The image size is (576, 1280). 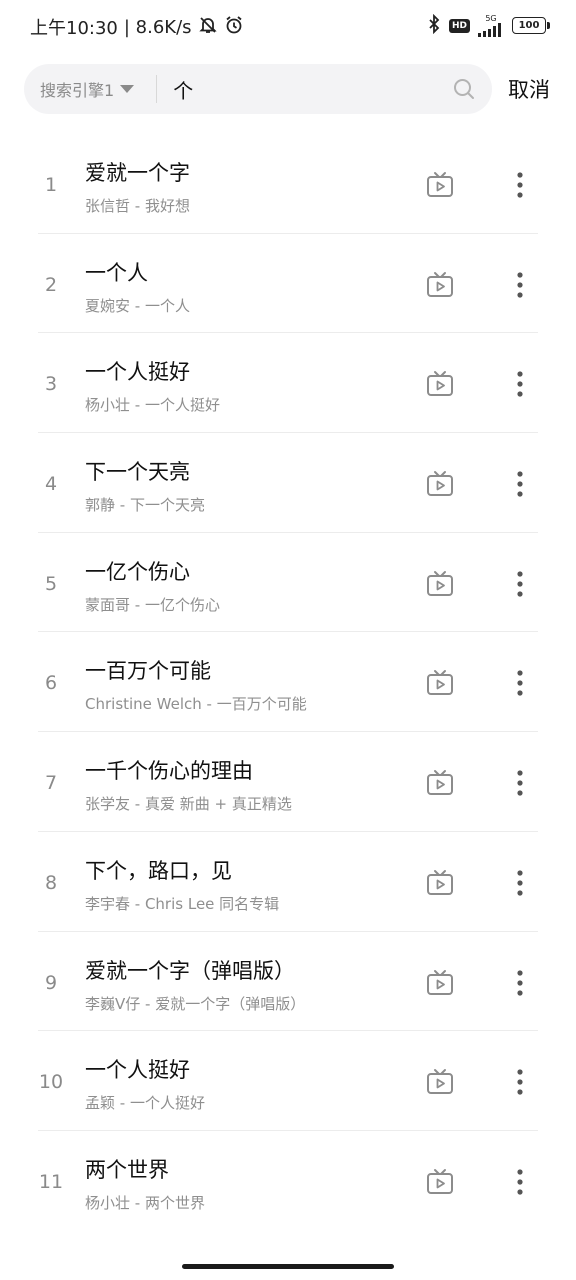 I want to click on search-bar: 搜索引擎1, so click(x=258, y=89).